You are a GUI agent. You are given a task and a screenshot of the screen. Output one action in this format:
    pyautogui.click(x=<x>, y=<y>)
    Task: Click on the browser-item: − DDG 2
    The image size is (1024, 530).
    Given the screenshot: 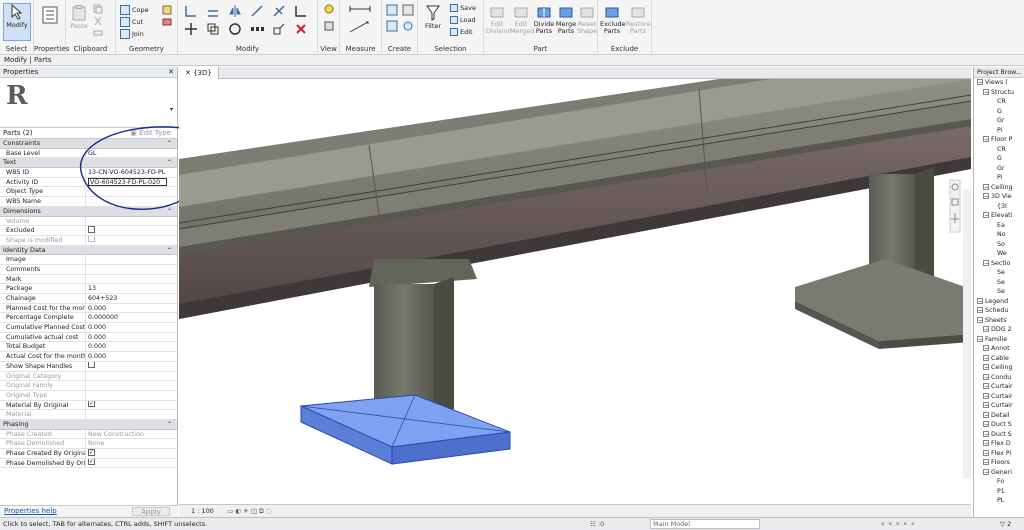 What is the action you would take?
    pyautogui.click(x=999, y=330)
    